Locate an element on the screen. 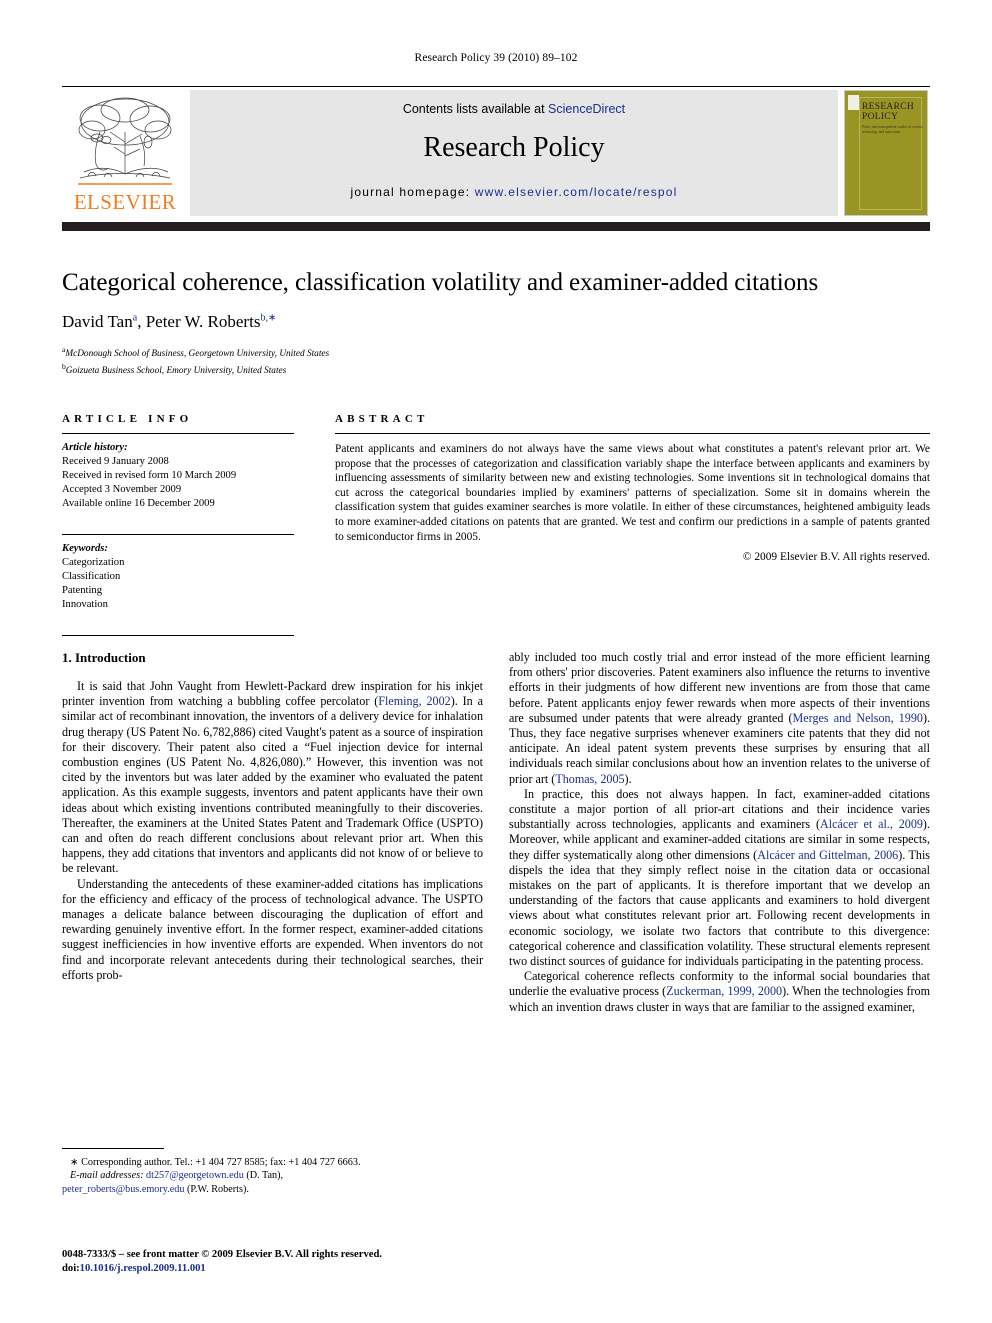  citation-link: Alcácer and Gittelman, 2006 is located at coordinates (827, 855).